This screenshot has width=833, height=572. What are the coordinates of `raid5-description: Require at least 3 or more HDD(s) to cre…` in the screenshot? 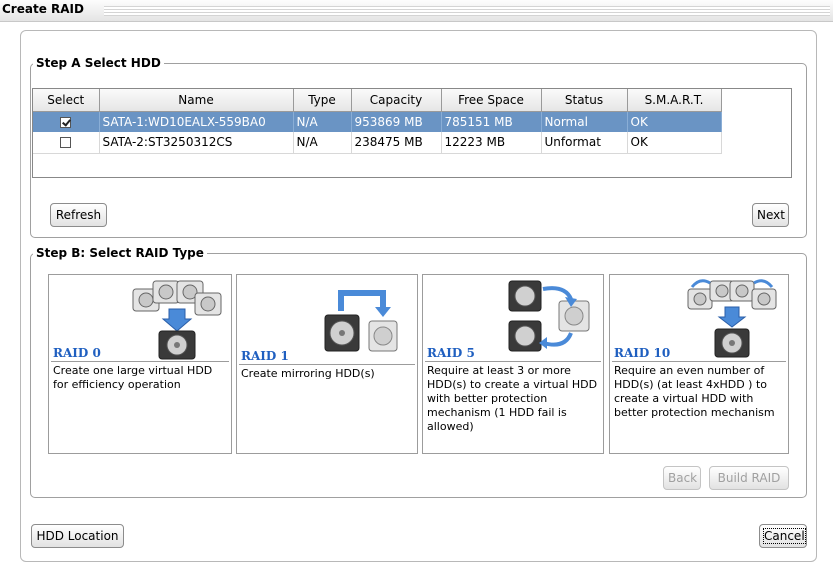 It's located at (512, 398).